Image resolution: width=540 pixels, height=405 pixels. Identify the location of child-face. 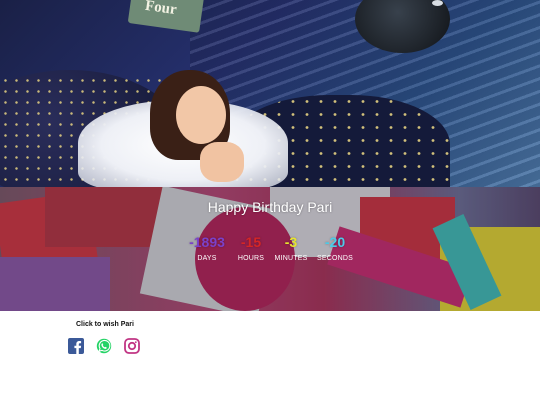
(201, 115).